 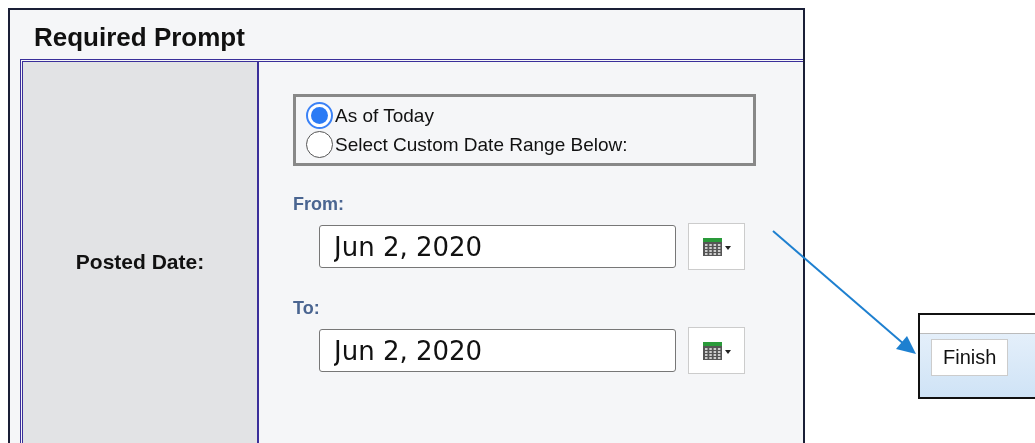 I want to click on date-label: From:, so click(x=318, y=204).